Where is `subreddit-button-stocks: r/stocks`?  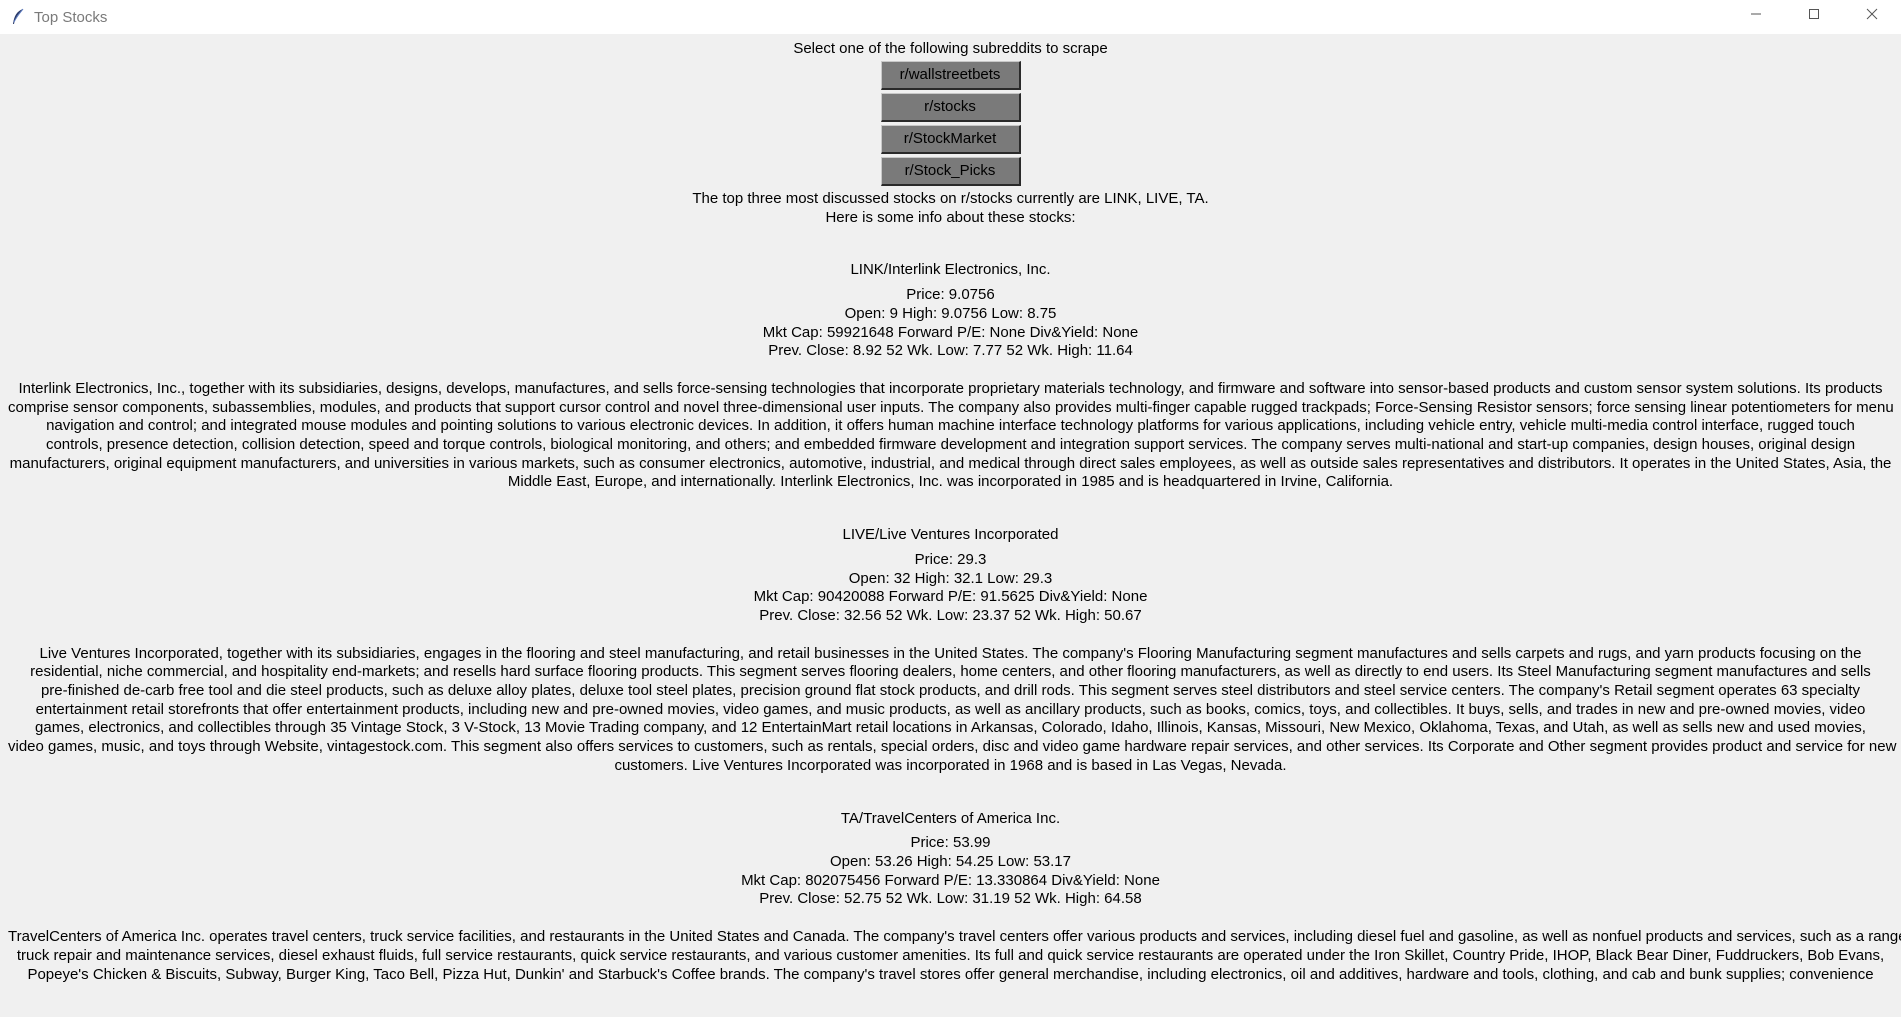 subreddit-button-stocks: r/stocks is located at coordinates (950, 107).